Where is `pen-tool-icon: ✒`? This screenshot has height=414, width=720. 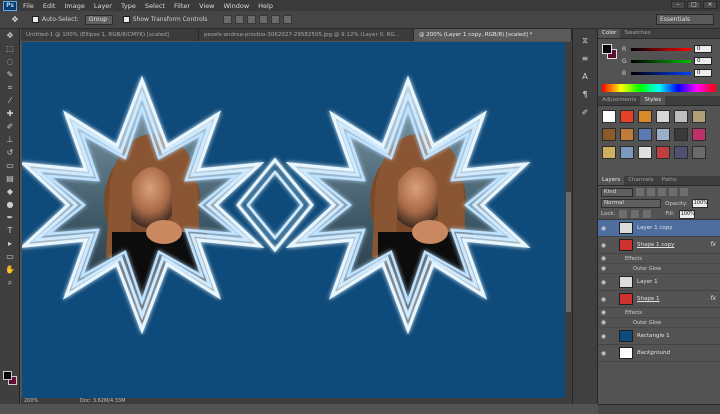
pen-tool-icon: ✒ is located at coordinates (10, 218).